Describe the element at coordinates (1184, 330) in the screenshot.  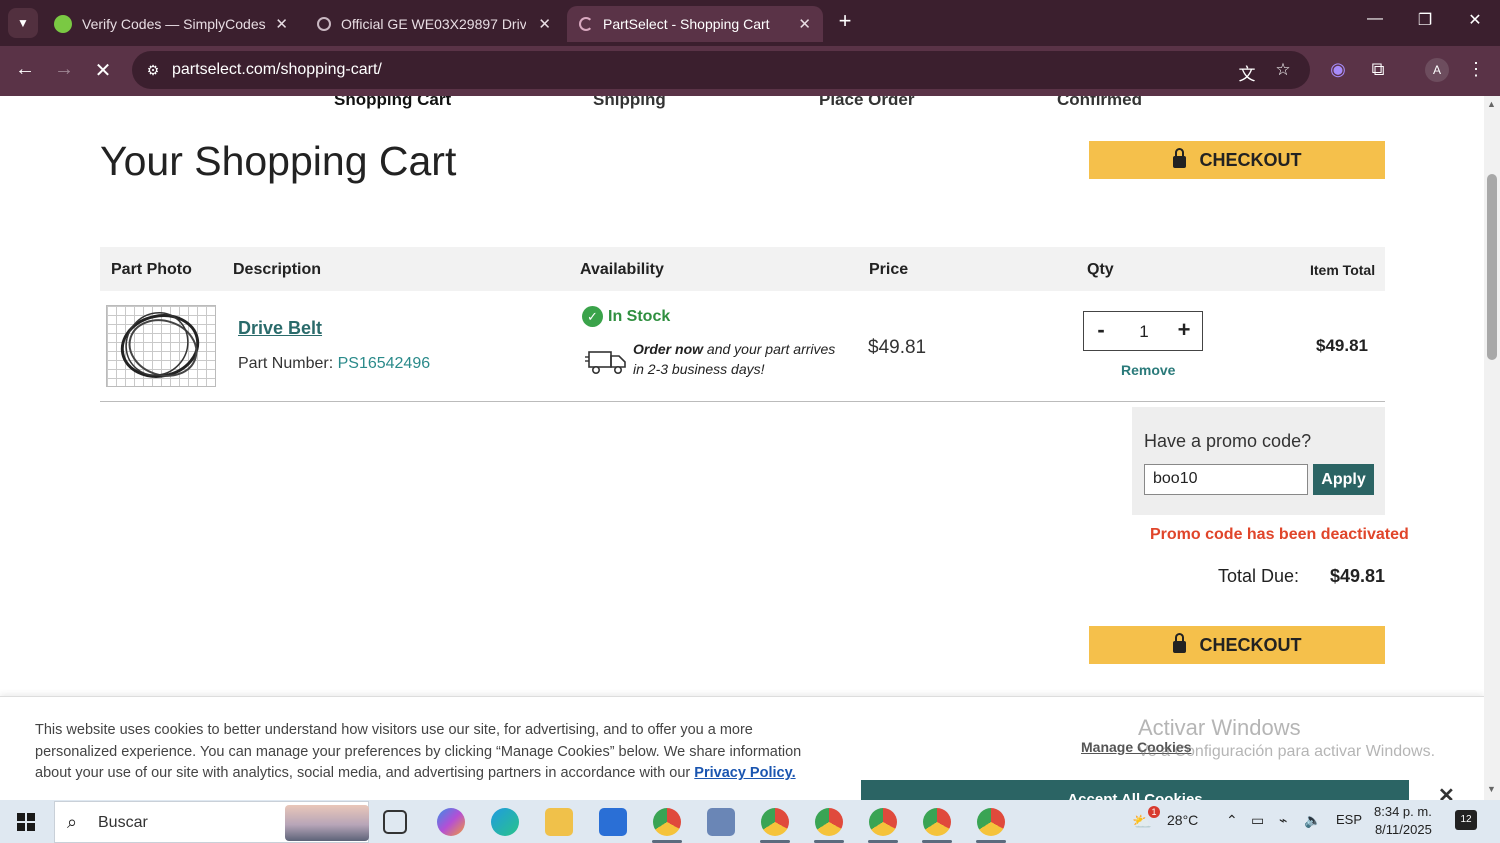
I see `increase-qty-button: +` at that location.